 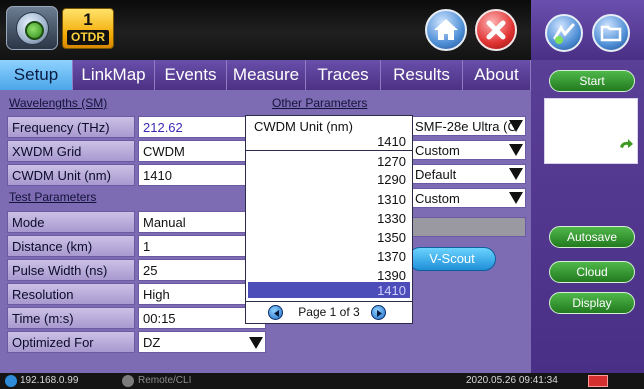 I want to click on tab-results: Results, so click(x=422, y=75).